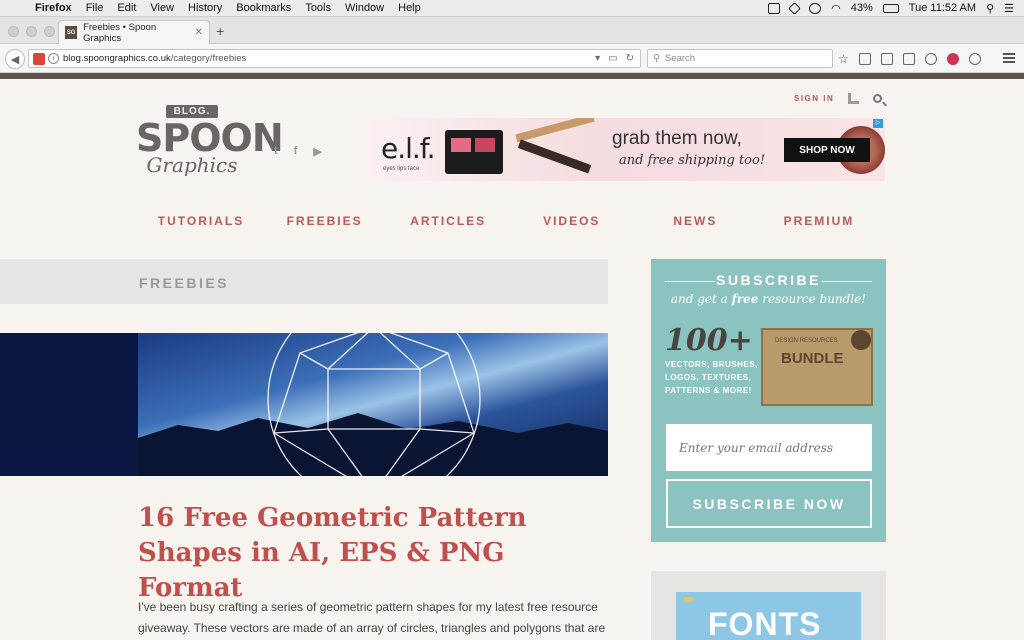  Describe the element at coordinates (815, 8) in the screenshot. I see `creative-cloud-icon` at that location.